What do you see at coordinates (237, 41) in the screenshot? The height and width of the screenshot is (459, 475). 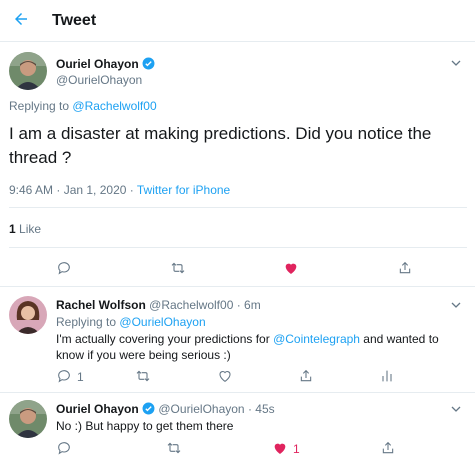 I see `header-divider` at bounding box center [237, 41].